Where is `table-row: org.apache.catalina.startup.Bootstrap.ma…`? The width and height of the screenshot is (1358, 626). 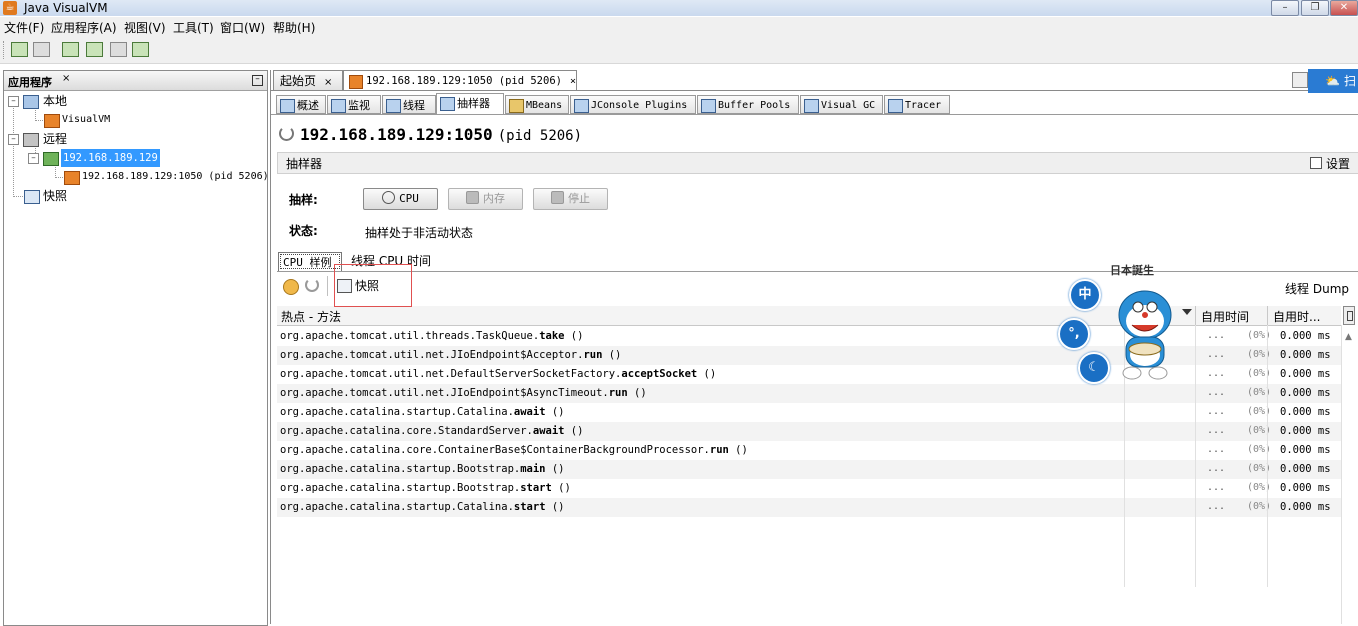 table-row: org.apache.catalina.startup.Bootstrap.ma… is located at coordinates (809, 469).